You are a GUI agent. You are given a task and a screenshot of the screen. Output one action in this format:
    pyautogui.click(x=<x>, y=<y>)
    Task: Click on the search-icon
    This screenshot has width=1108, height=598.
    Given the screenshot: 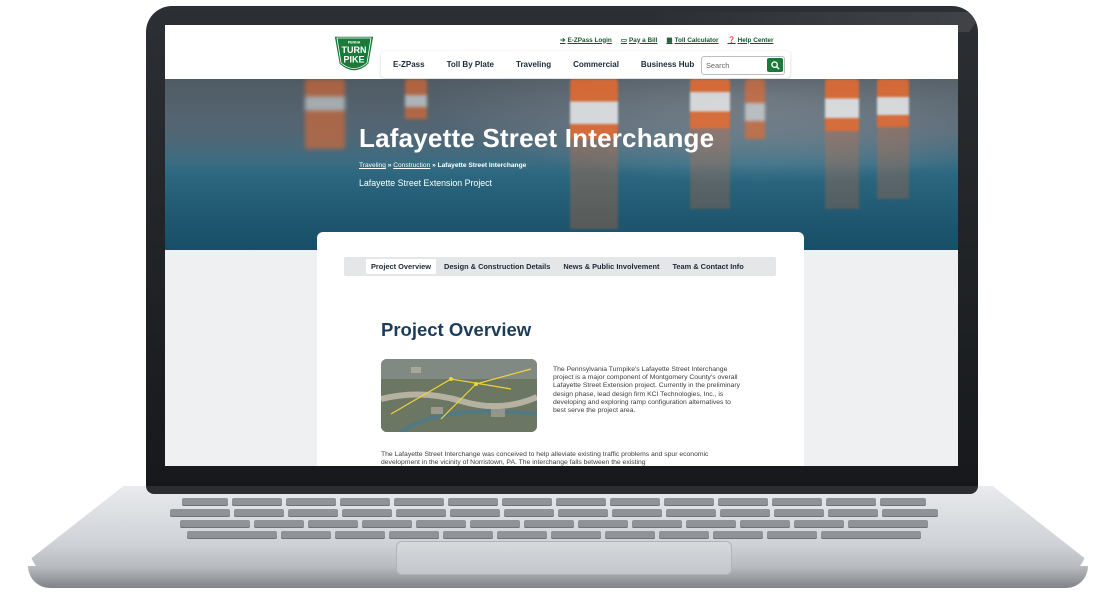 What is the action you would take?
    pyautogui.click(x=775, y=65)
    